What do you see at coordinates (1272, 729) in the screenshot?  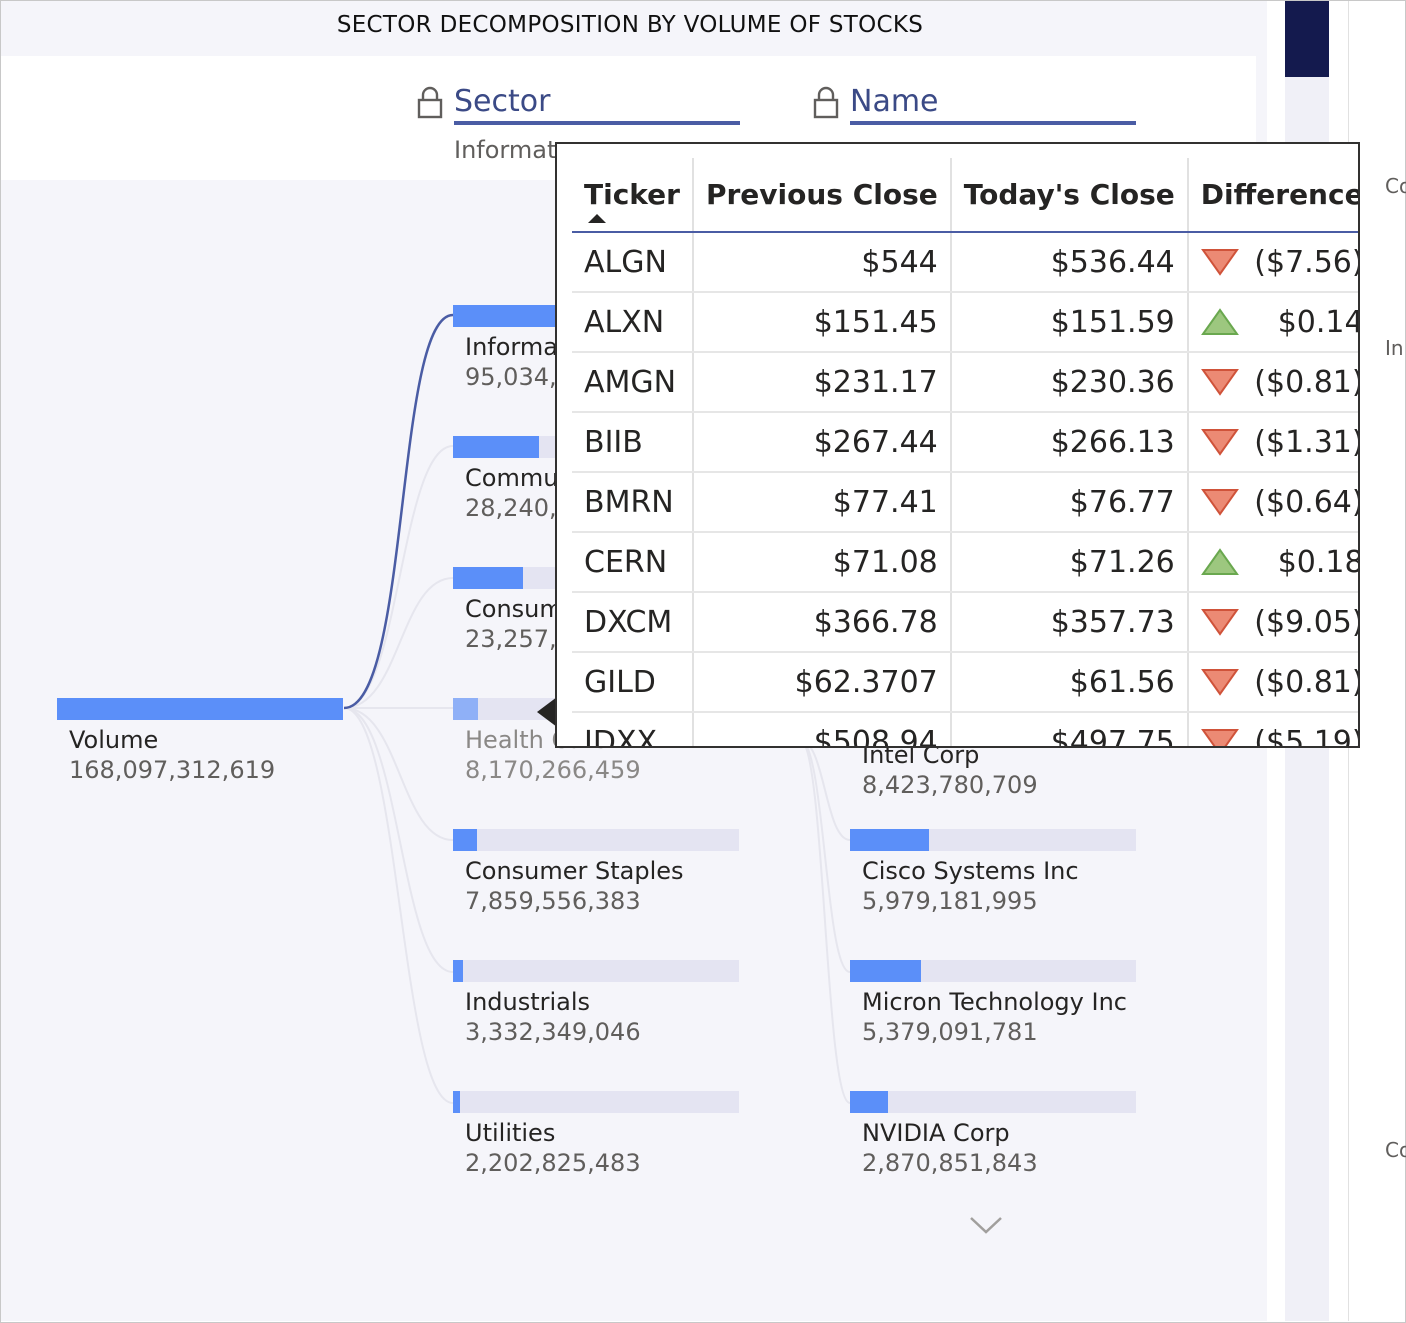 I see `cell-difference: ($5.19)` at bounding box center [1272, 729].